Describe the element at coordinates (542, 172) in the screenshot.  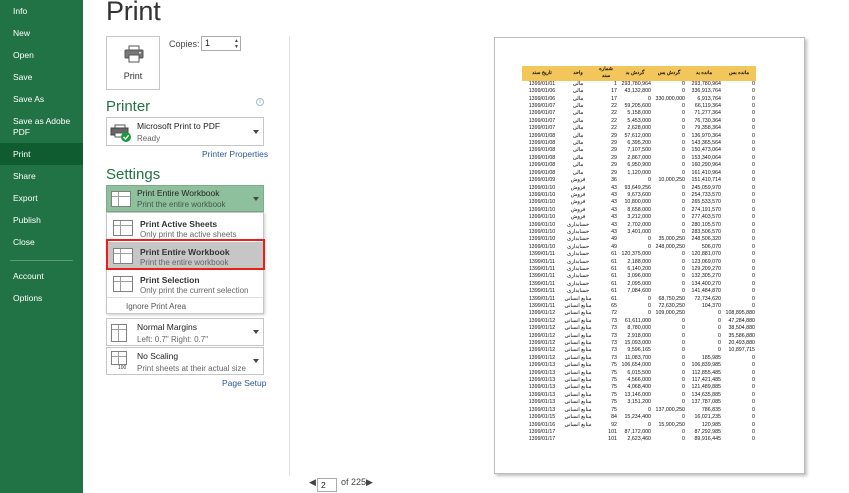
I see `preview-cell: 1399/01/08` at that location.